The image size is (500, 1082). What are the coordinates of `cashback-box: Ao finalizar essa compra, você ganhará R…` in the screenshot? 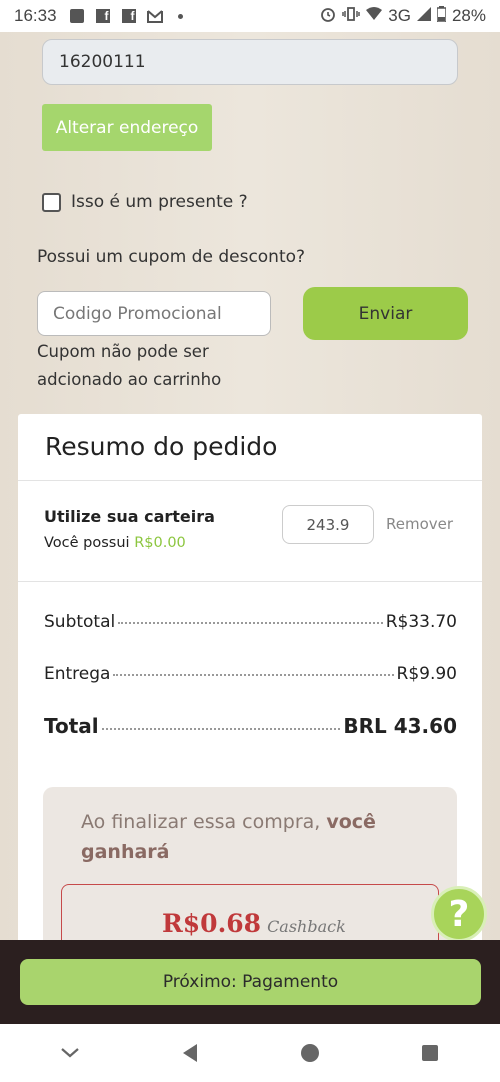 It's located at (250, 863).